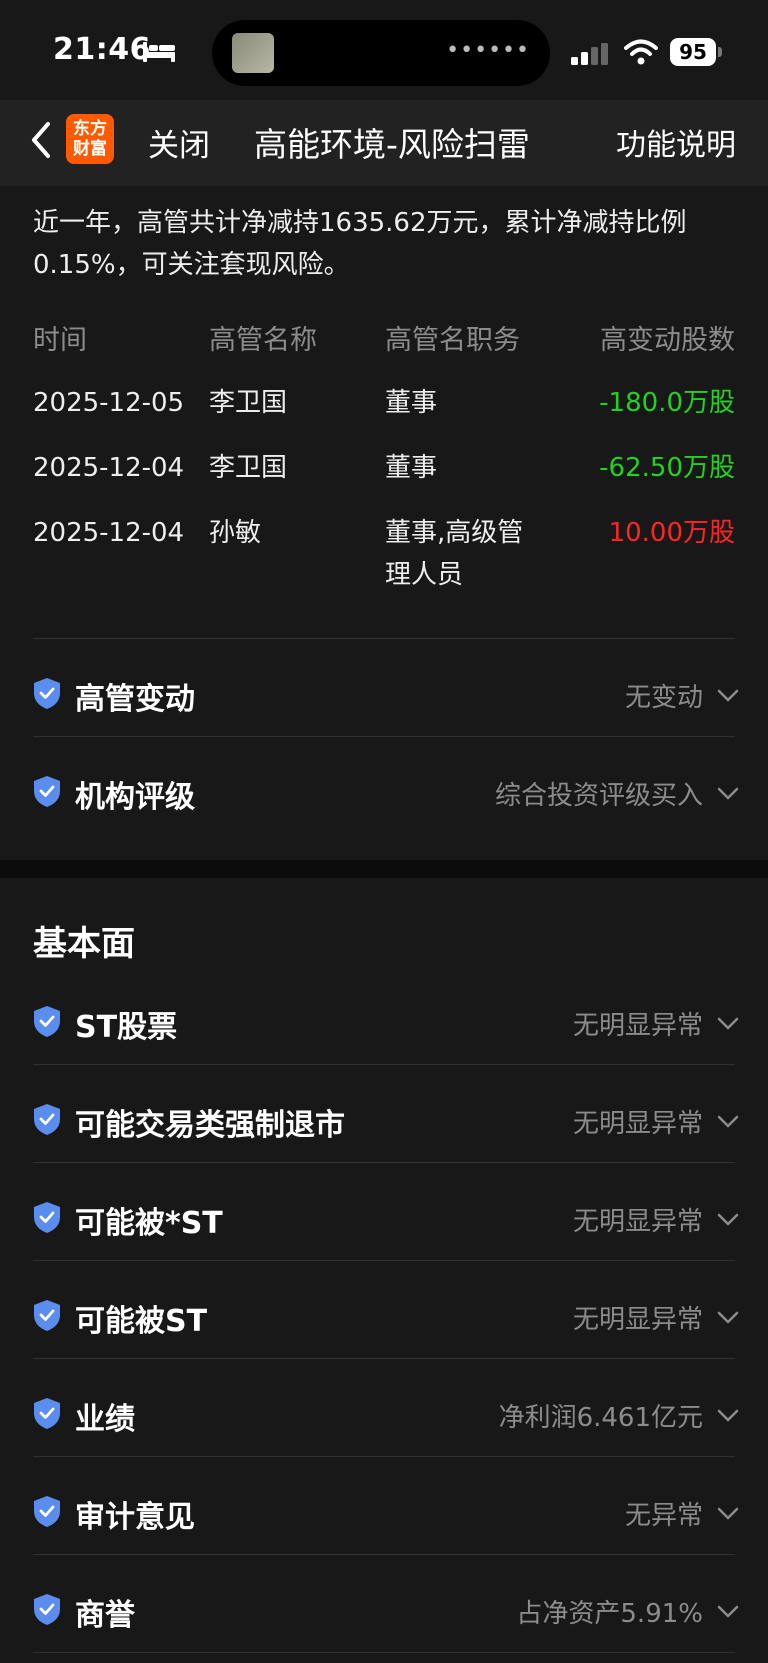 The image size is (768, 1663). I want to click on row-name: 孙敏, so click(235, 533).